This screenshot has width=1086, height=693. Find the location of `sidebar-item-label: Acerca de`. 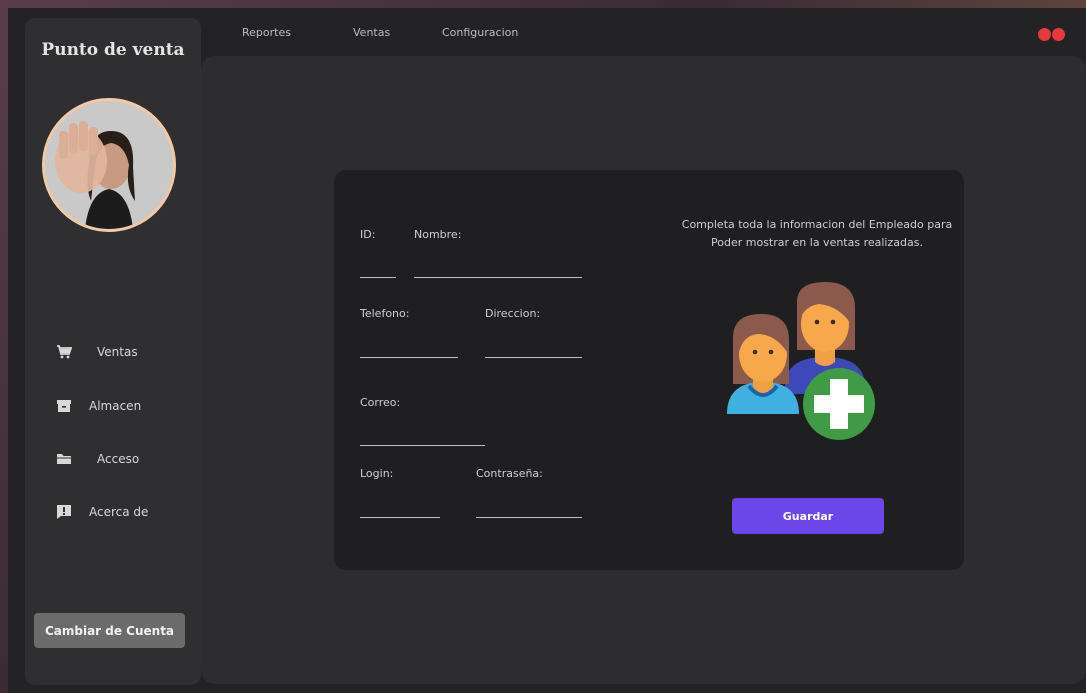

sidebar-item-label: Acerca de is located at coordinates (119, 512).